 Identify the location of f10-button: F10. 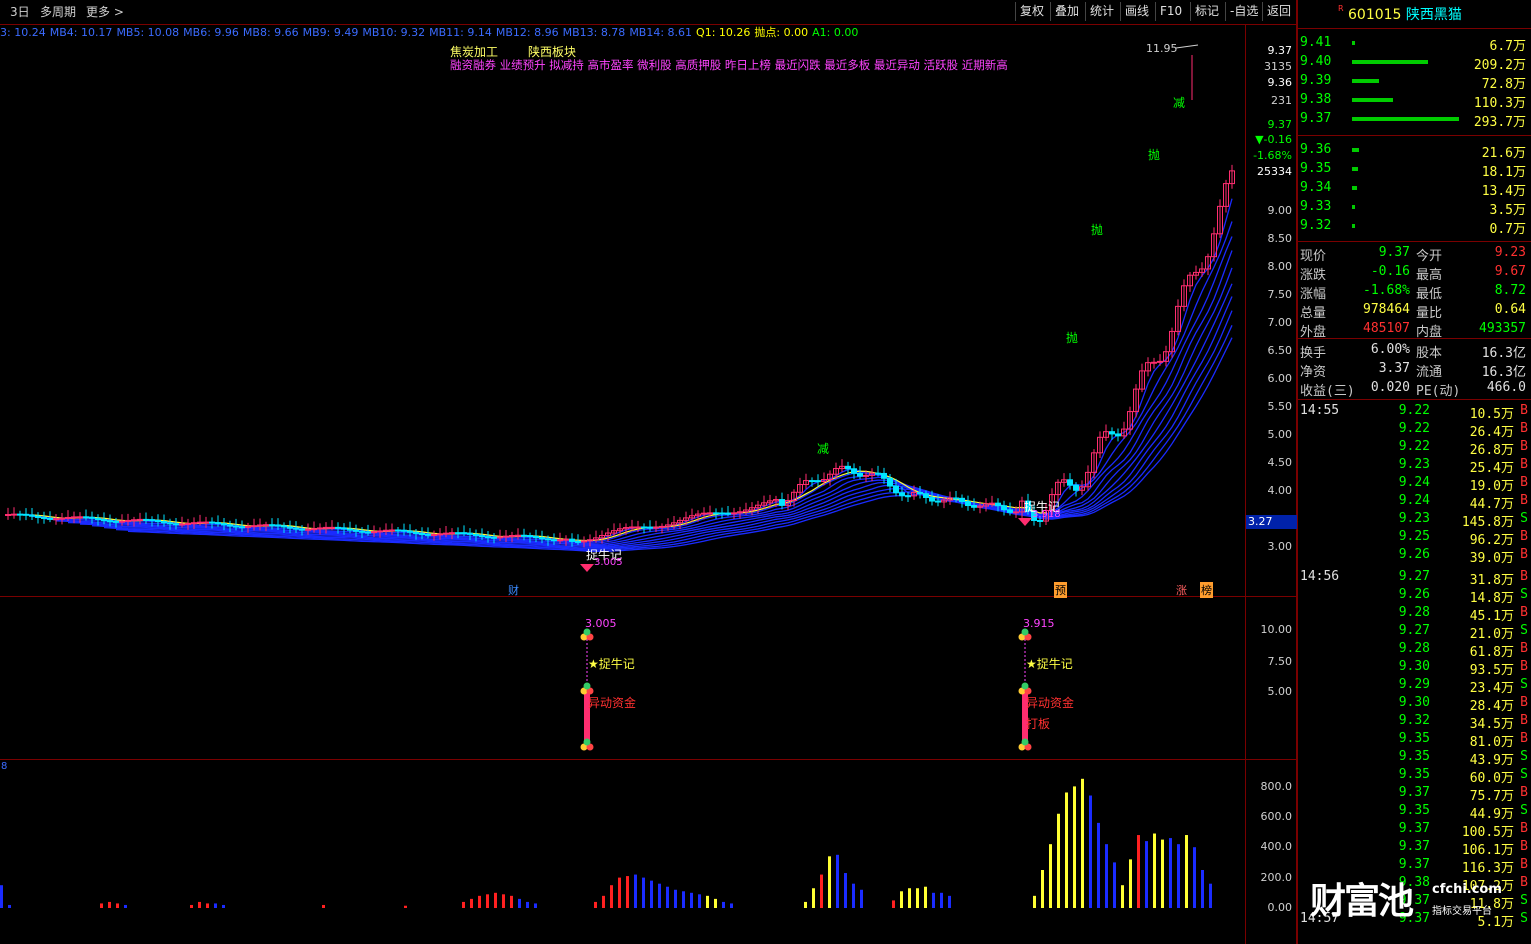
(1170, 11).